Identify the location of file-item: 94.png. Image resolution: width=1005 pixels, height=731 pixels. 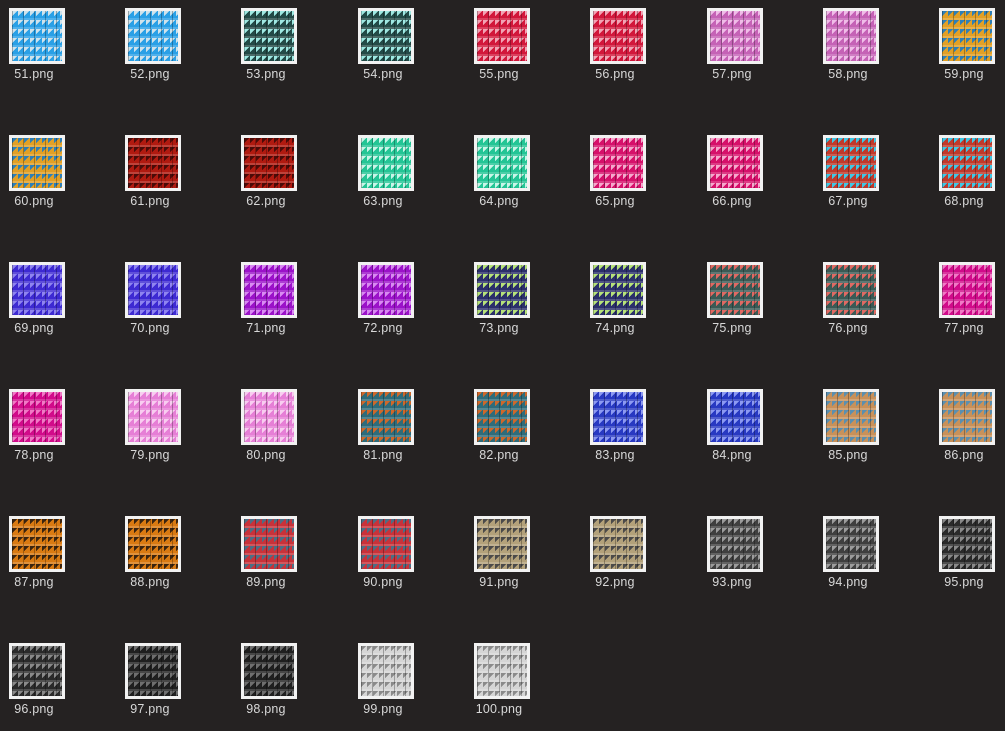
(850, 563).